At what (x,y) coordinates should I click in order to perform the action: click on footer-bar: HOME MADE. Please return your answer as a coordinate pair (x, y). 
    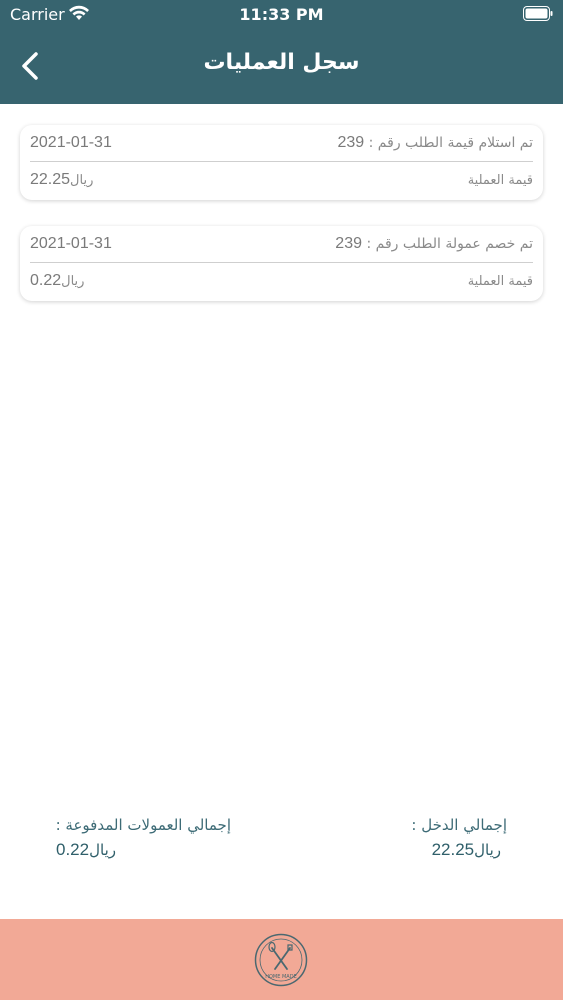
    Looking at the image, I should click on (281, 959).